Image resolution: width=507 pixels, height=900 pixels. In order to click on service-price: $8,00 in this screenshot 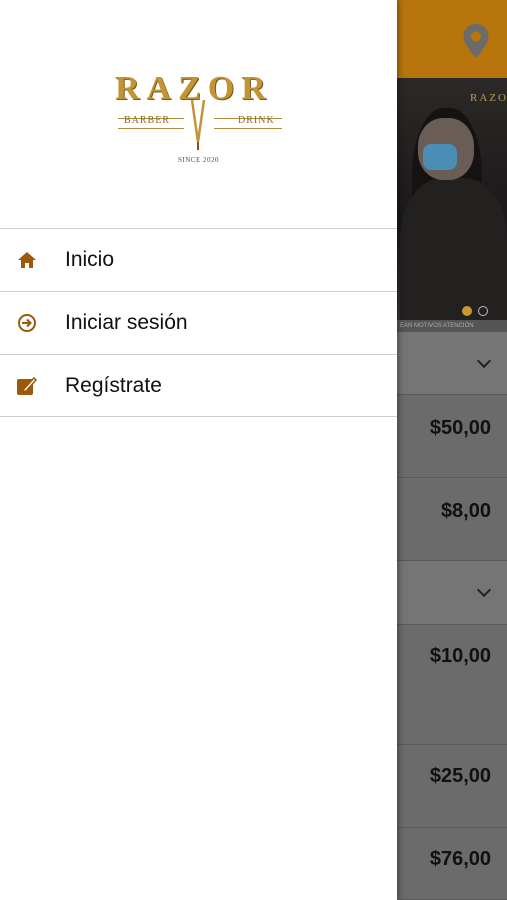, I will do `click(465, 511)`.